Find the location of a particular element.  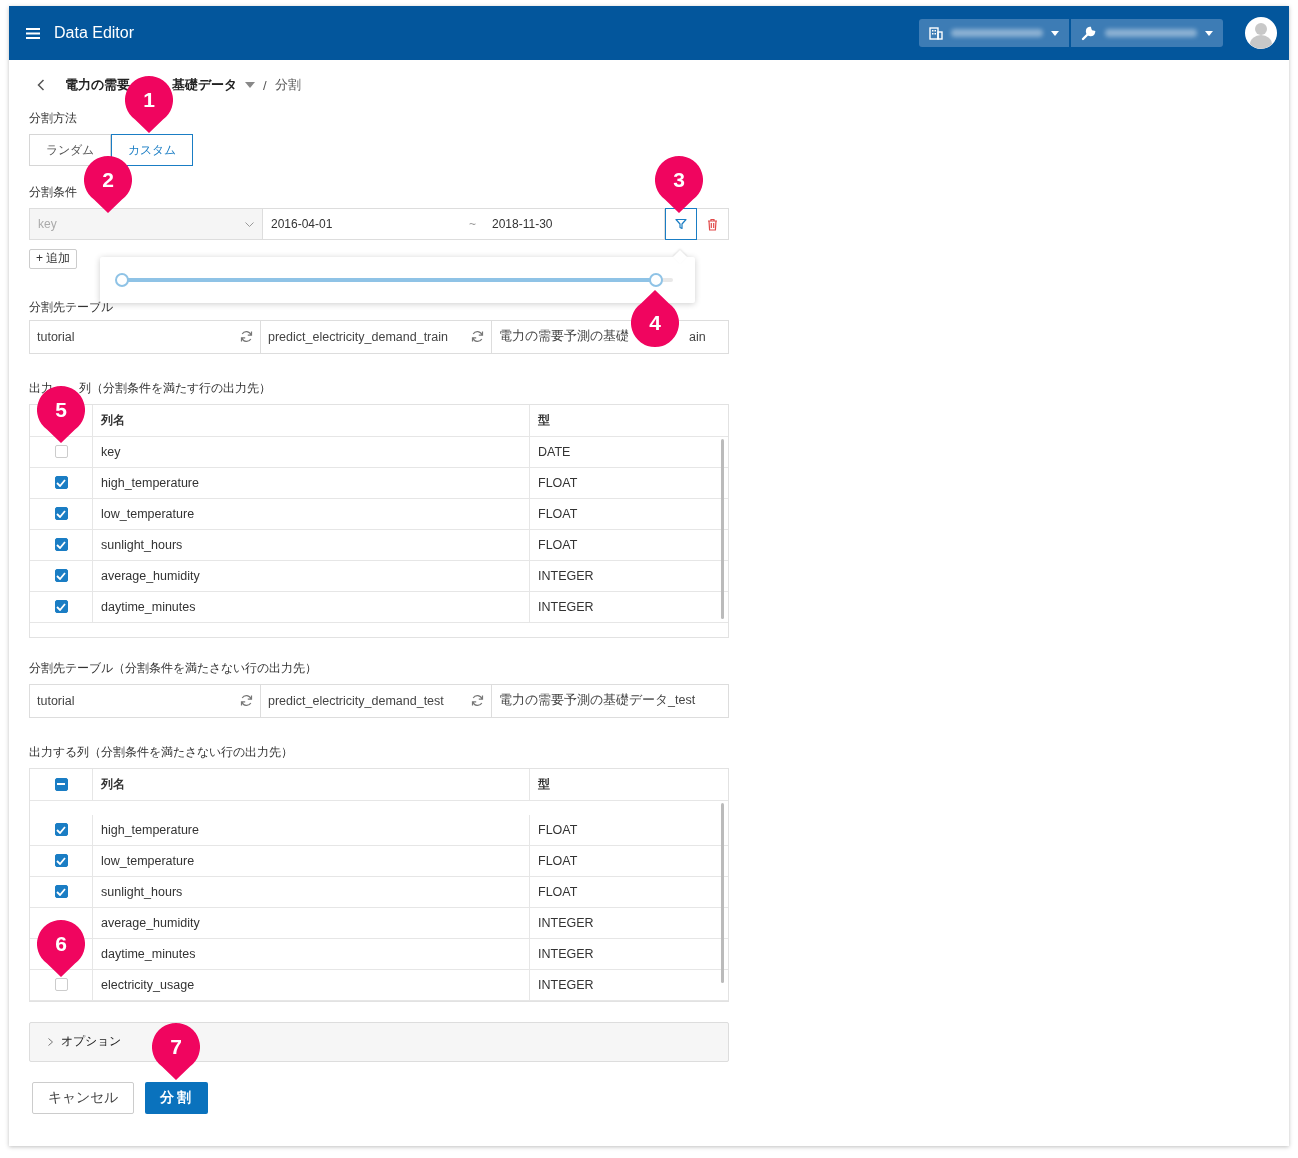

segment-option: ランダム is located at coordinates (70, 150).